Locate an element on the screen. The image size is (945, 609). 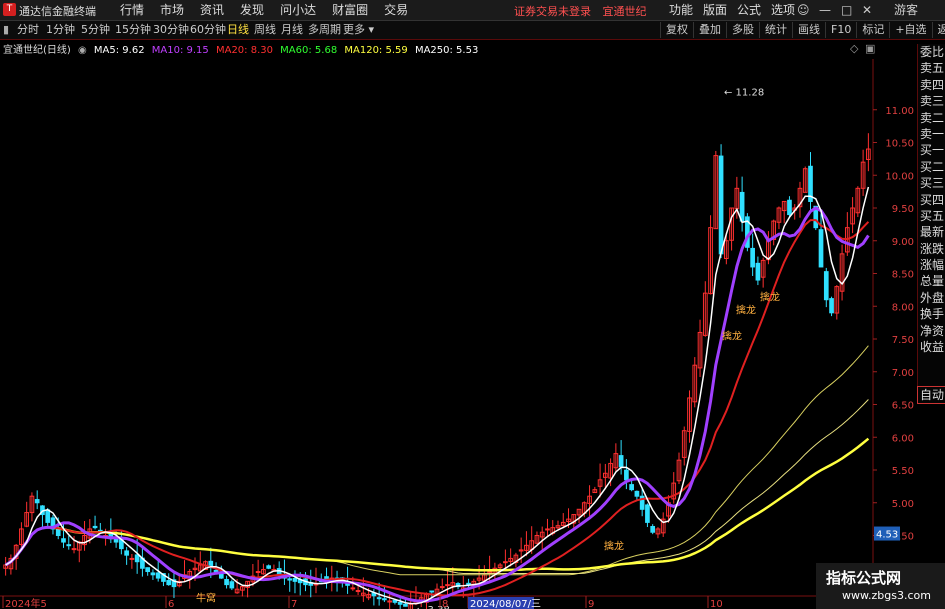
menu-item: 财富圈 is located at coordinates (350, 10).